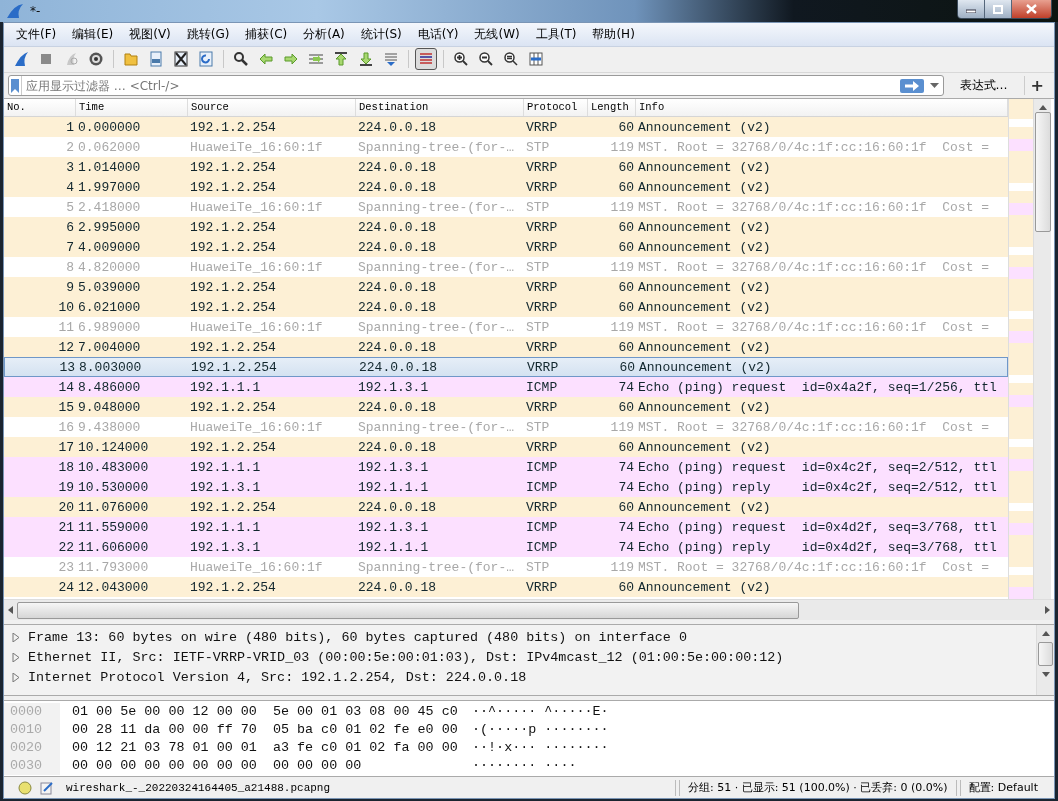 This screenshot has height=801, width=1058. Describe the element at coordinates (324, 34) in the screenshot. I see `menu-item: 分析(A)` at that location.